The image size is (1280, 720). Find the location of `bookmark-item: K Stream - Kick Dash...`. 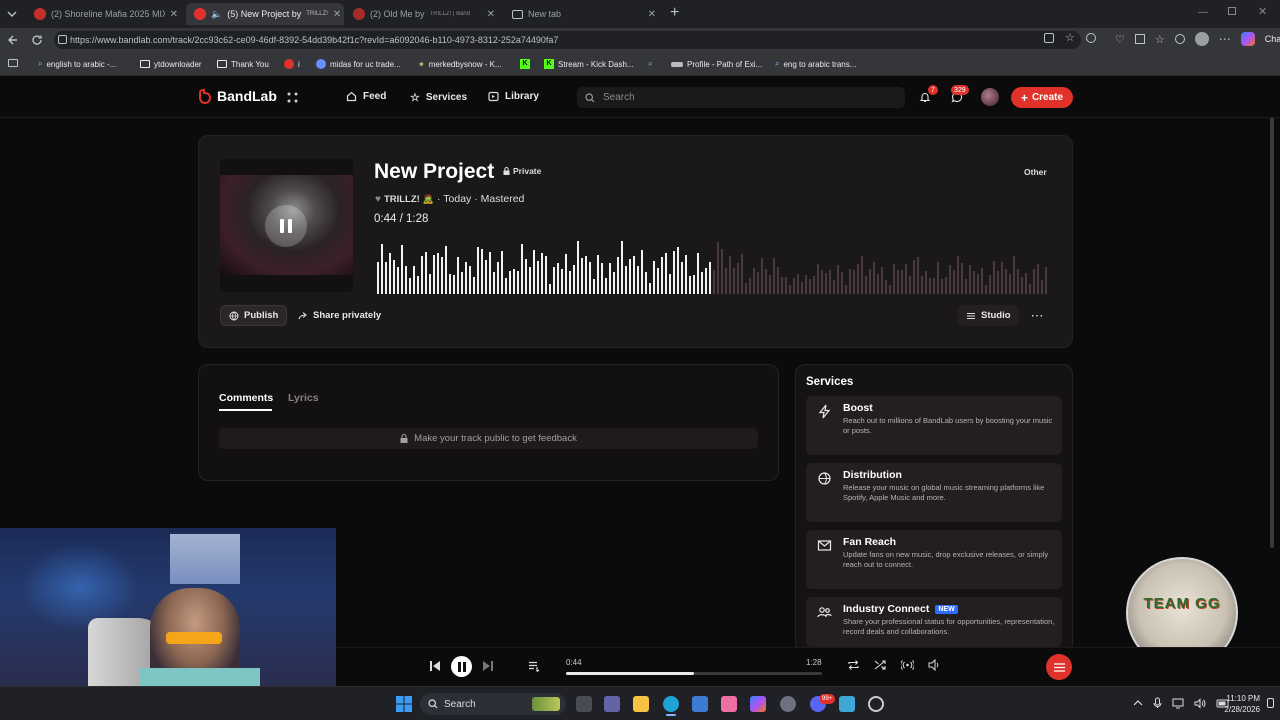

bookmark-item: K Stream - Kick Dash... is located at coordinates (589, 64).